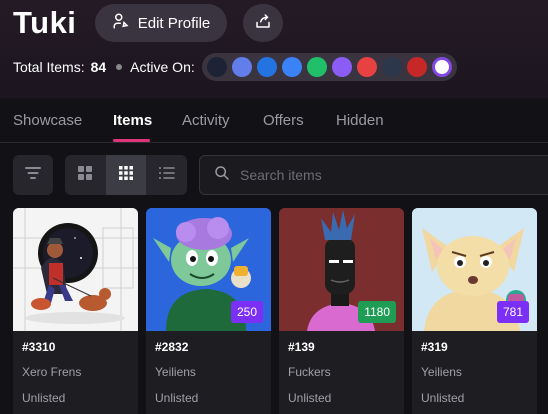  I want to click on chain-1-chain-icon, so click(216, 67).